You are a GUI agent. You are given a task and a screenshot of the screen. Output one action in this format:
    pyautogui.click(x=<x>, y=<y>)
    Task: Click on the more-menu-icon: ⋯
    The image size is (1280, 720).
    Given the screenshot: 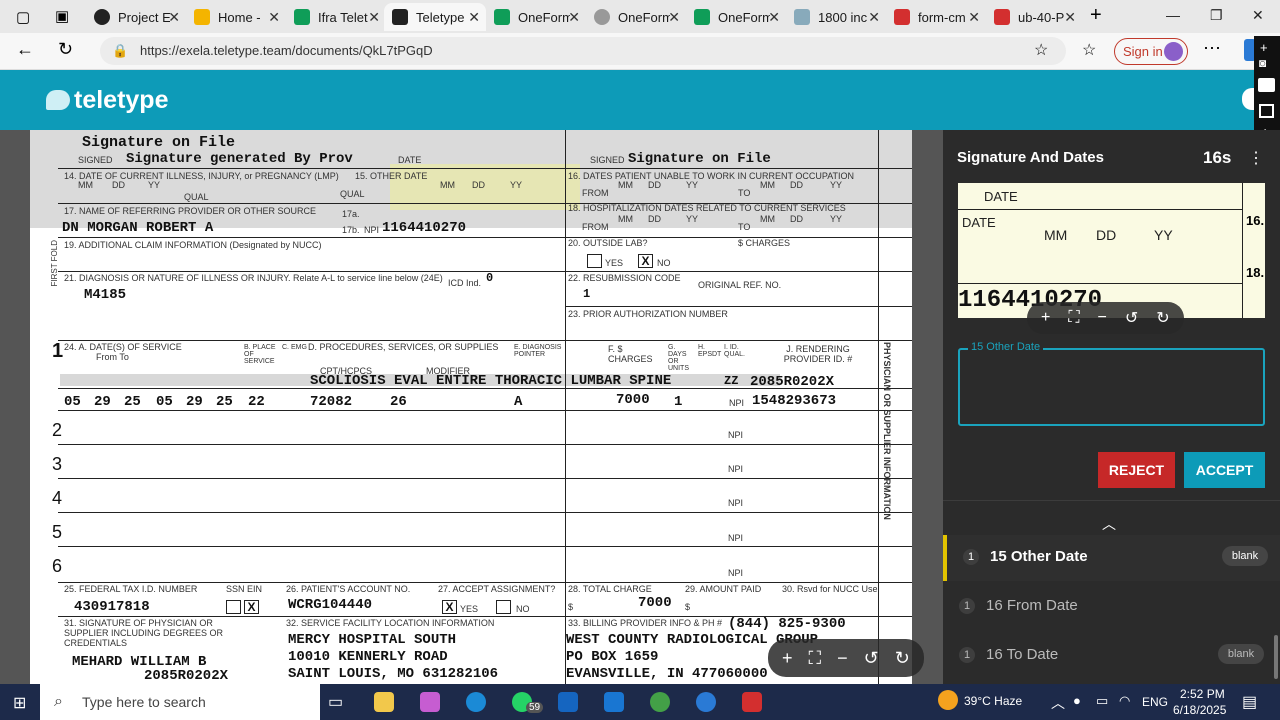 What is the action you would take?
    pyautogui.click(x=1212, y=48)
    